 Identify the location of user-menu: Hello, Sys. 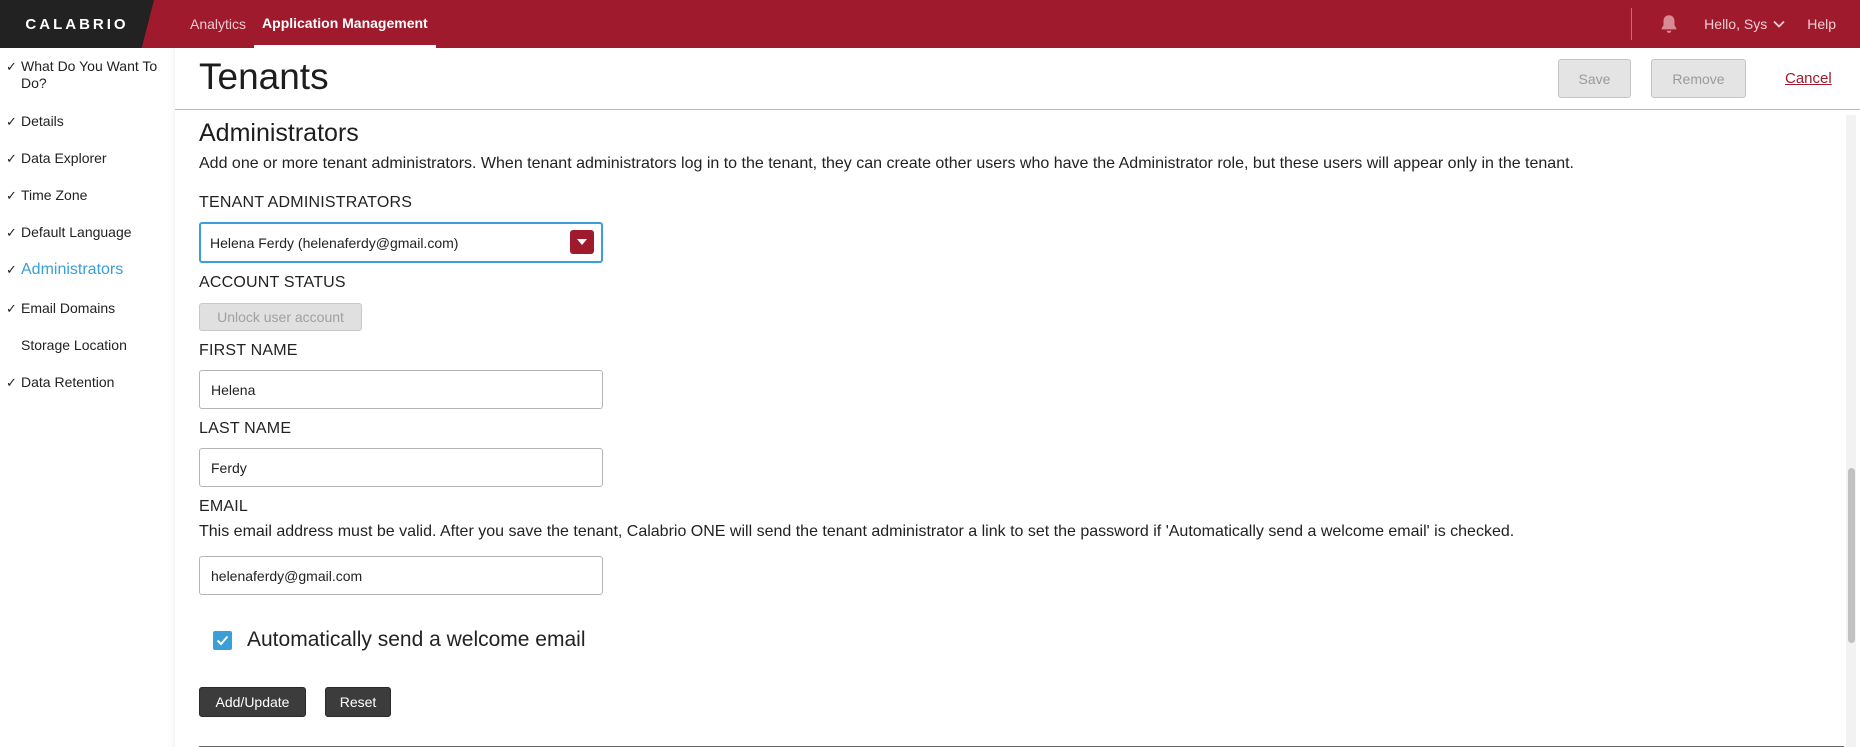
(1744, 24).